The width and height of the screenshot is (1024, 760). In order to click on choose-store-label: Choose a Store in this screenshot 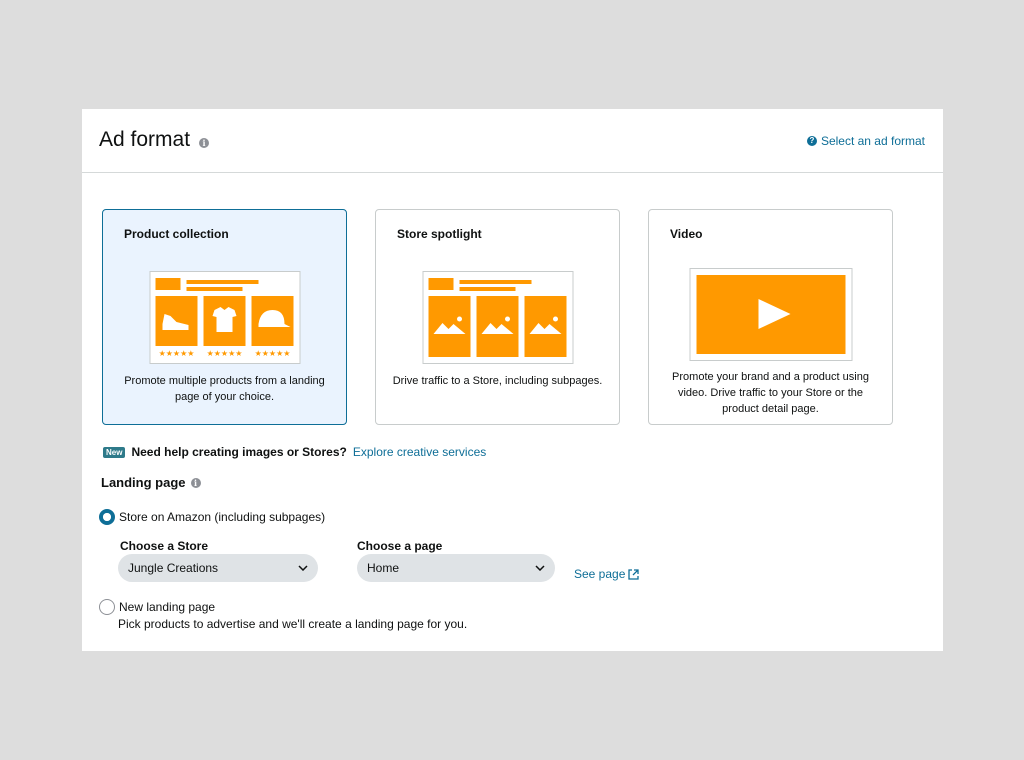, I will do `click(164, 546)`.